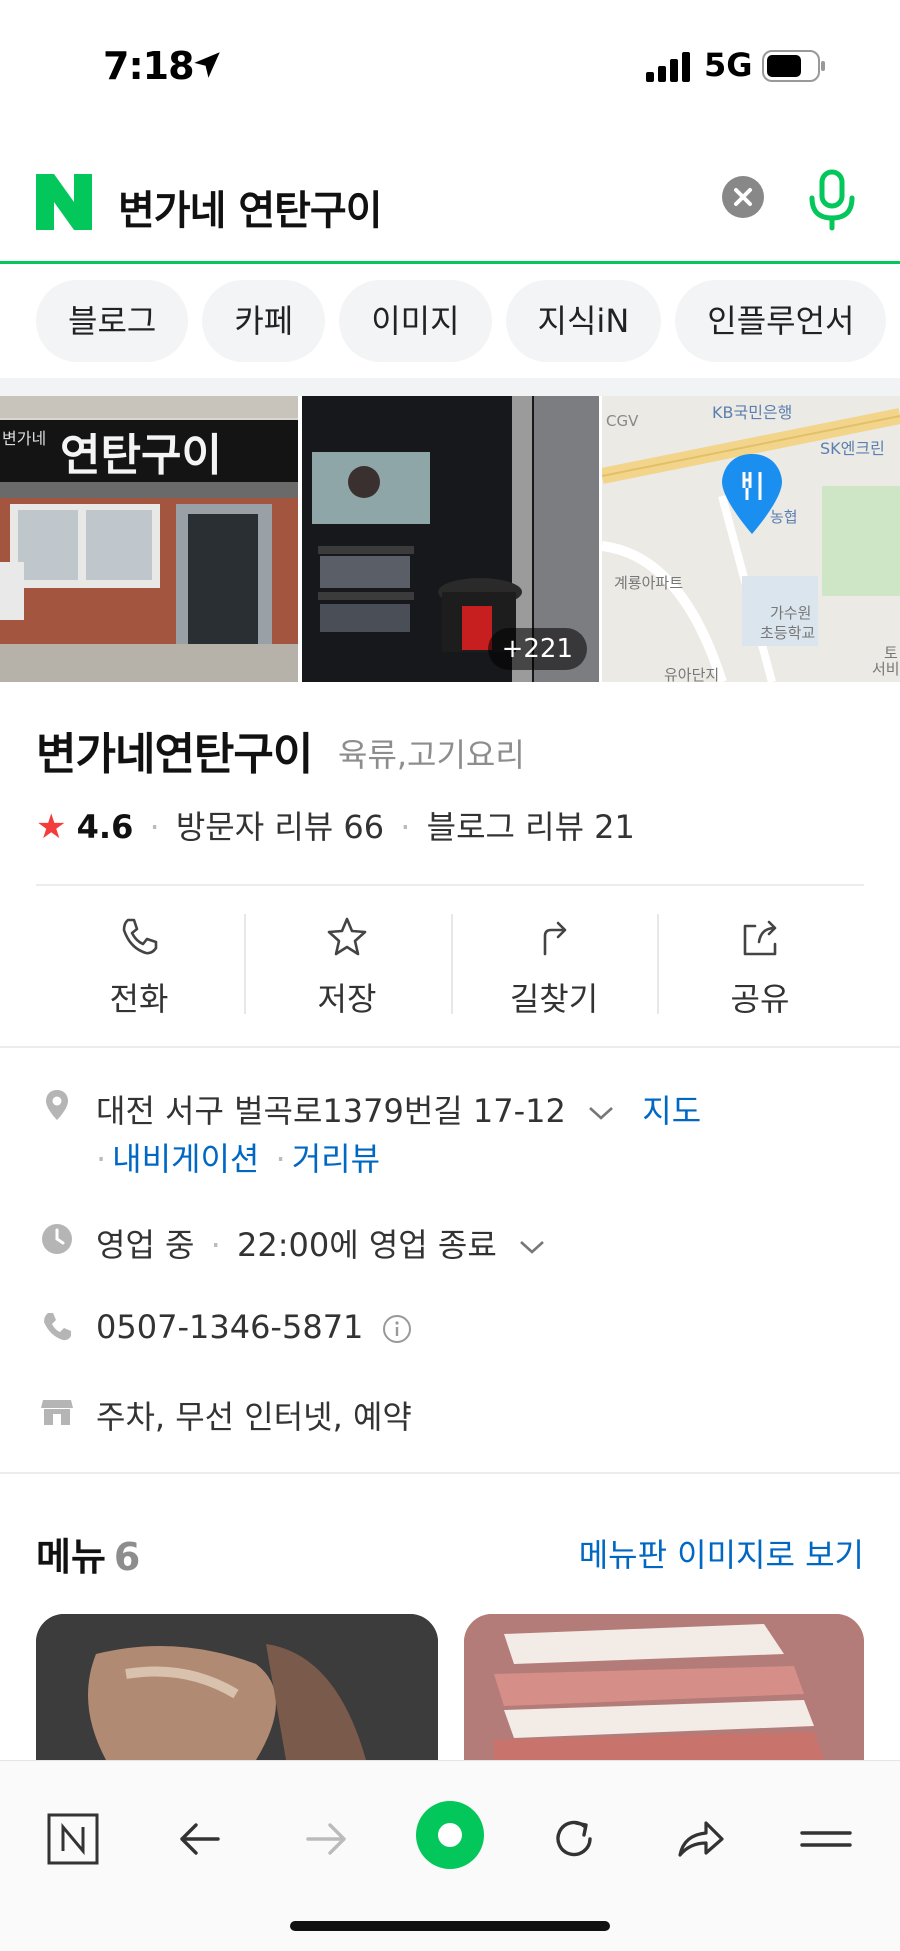 This screenshot has width=900, height=1951. I want to click on pin-icon, so click(57, 1105).